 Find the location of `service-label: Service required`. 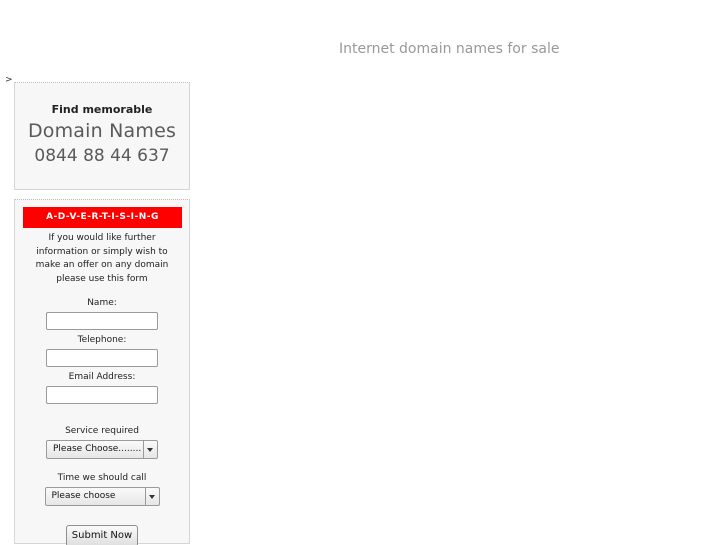

service-label: Service required is located at coordinates (102, 431).